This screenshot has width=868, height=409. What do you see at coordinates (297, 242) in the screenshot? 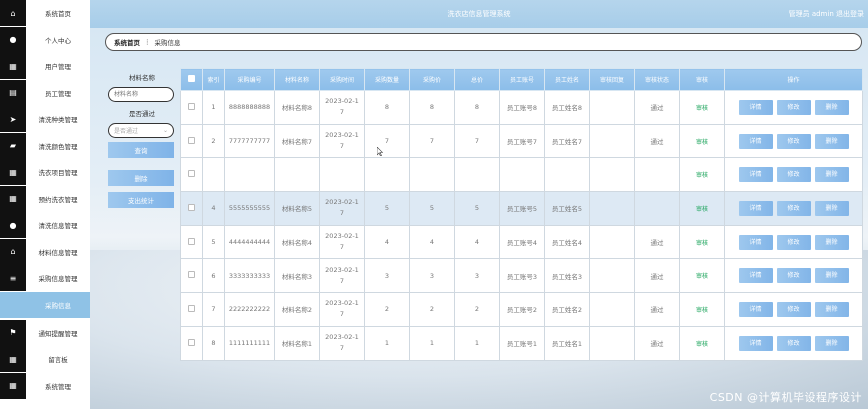
I see `cell-material: 材料名称4` at bounding box center [297, 242].